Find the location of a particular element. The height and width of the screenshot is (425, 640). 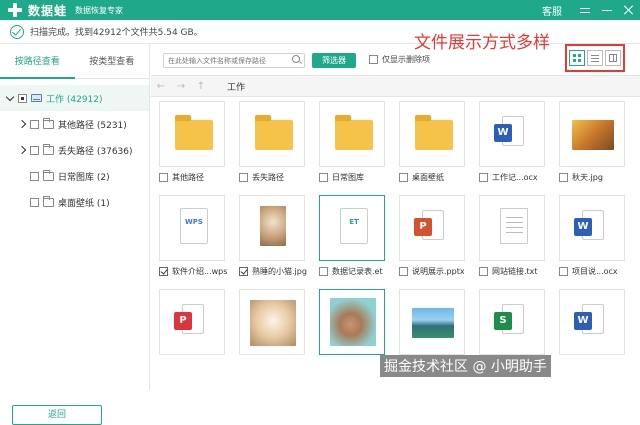

close-icon is located at coordinates (629, 10).